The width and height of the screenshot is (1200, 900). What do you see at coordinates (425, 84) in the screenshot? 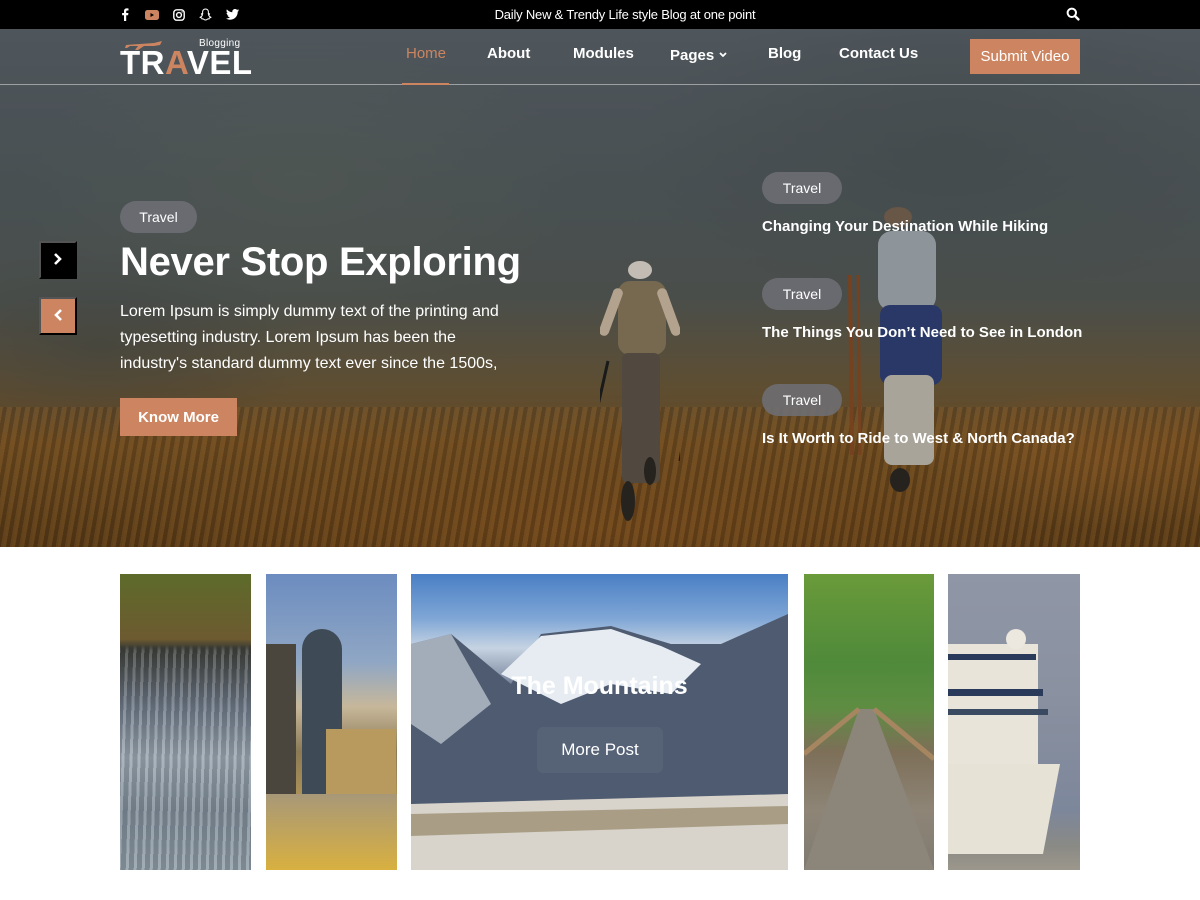
I see `active-nav-indicator` at bounding box center [425, 84].